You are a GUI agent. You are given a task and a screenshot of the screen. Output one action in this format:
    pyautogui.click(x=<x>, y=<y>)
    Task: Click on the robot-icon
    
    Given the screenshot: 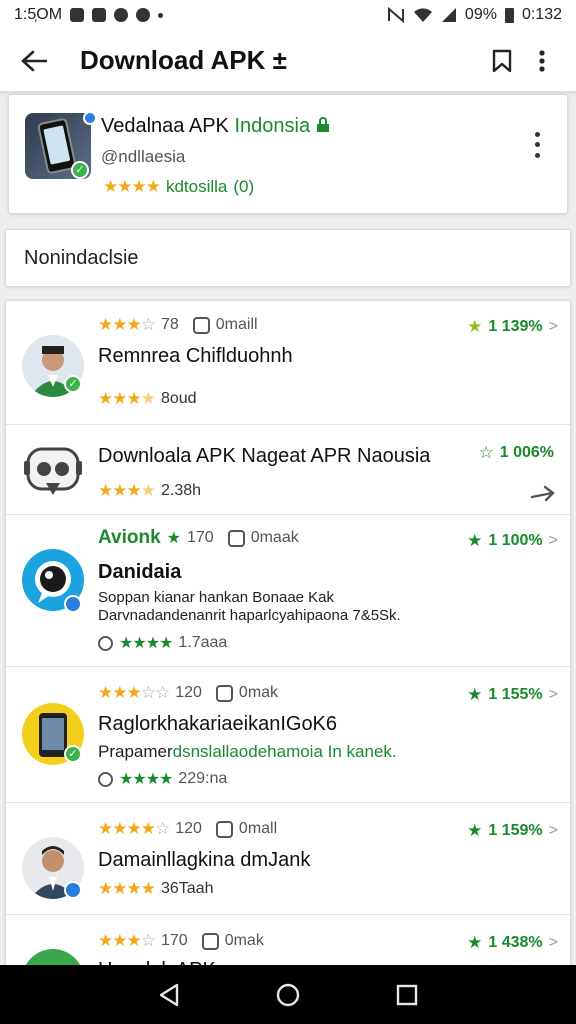 What is the action you would take?
    pyautogui.click(x=53, y=471)
    